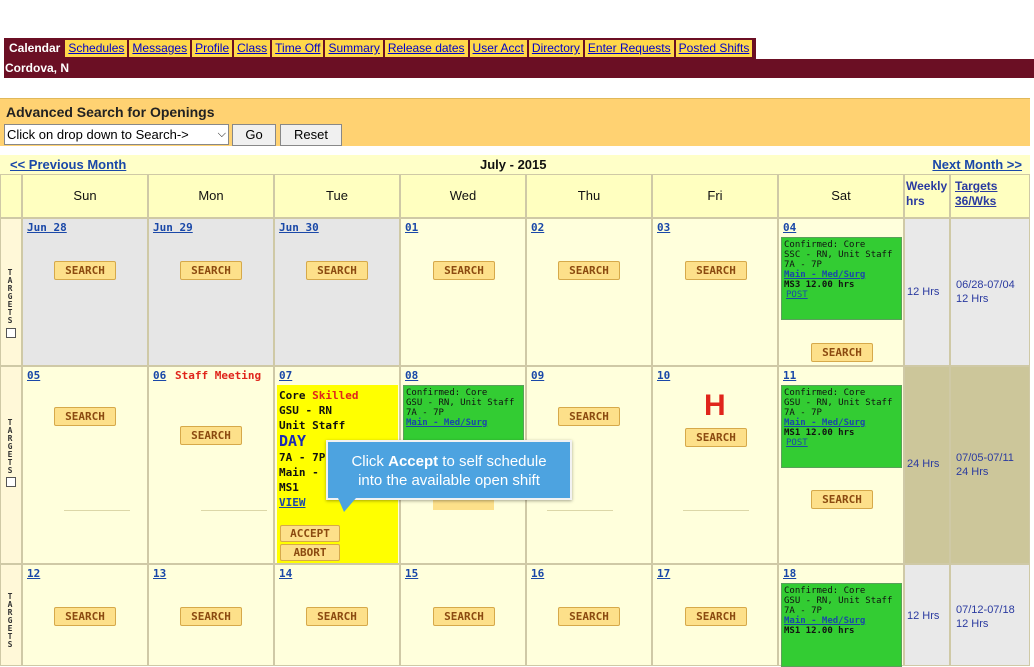 The image size is (1034, 667). Describe the element at coordinates (347, 505) in the screenshot. I see `tooltip-pointer` at that location.